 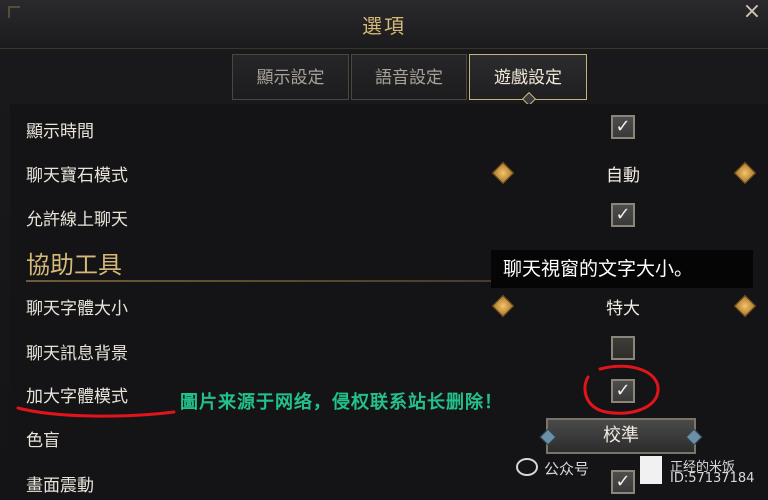 What do you see at coordinates (621, 389) in the screenshot?
I see `red-circle-annotation` at bounding box center [621, 389].